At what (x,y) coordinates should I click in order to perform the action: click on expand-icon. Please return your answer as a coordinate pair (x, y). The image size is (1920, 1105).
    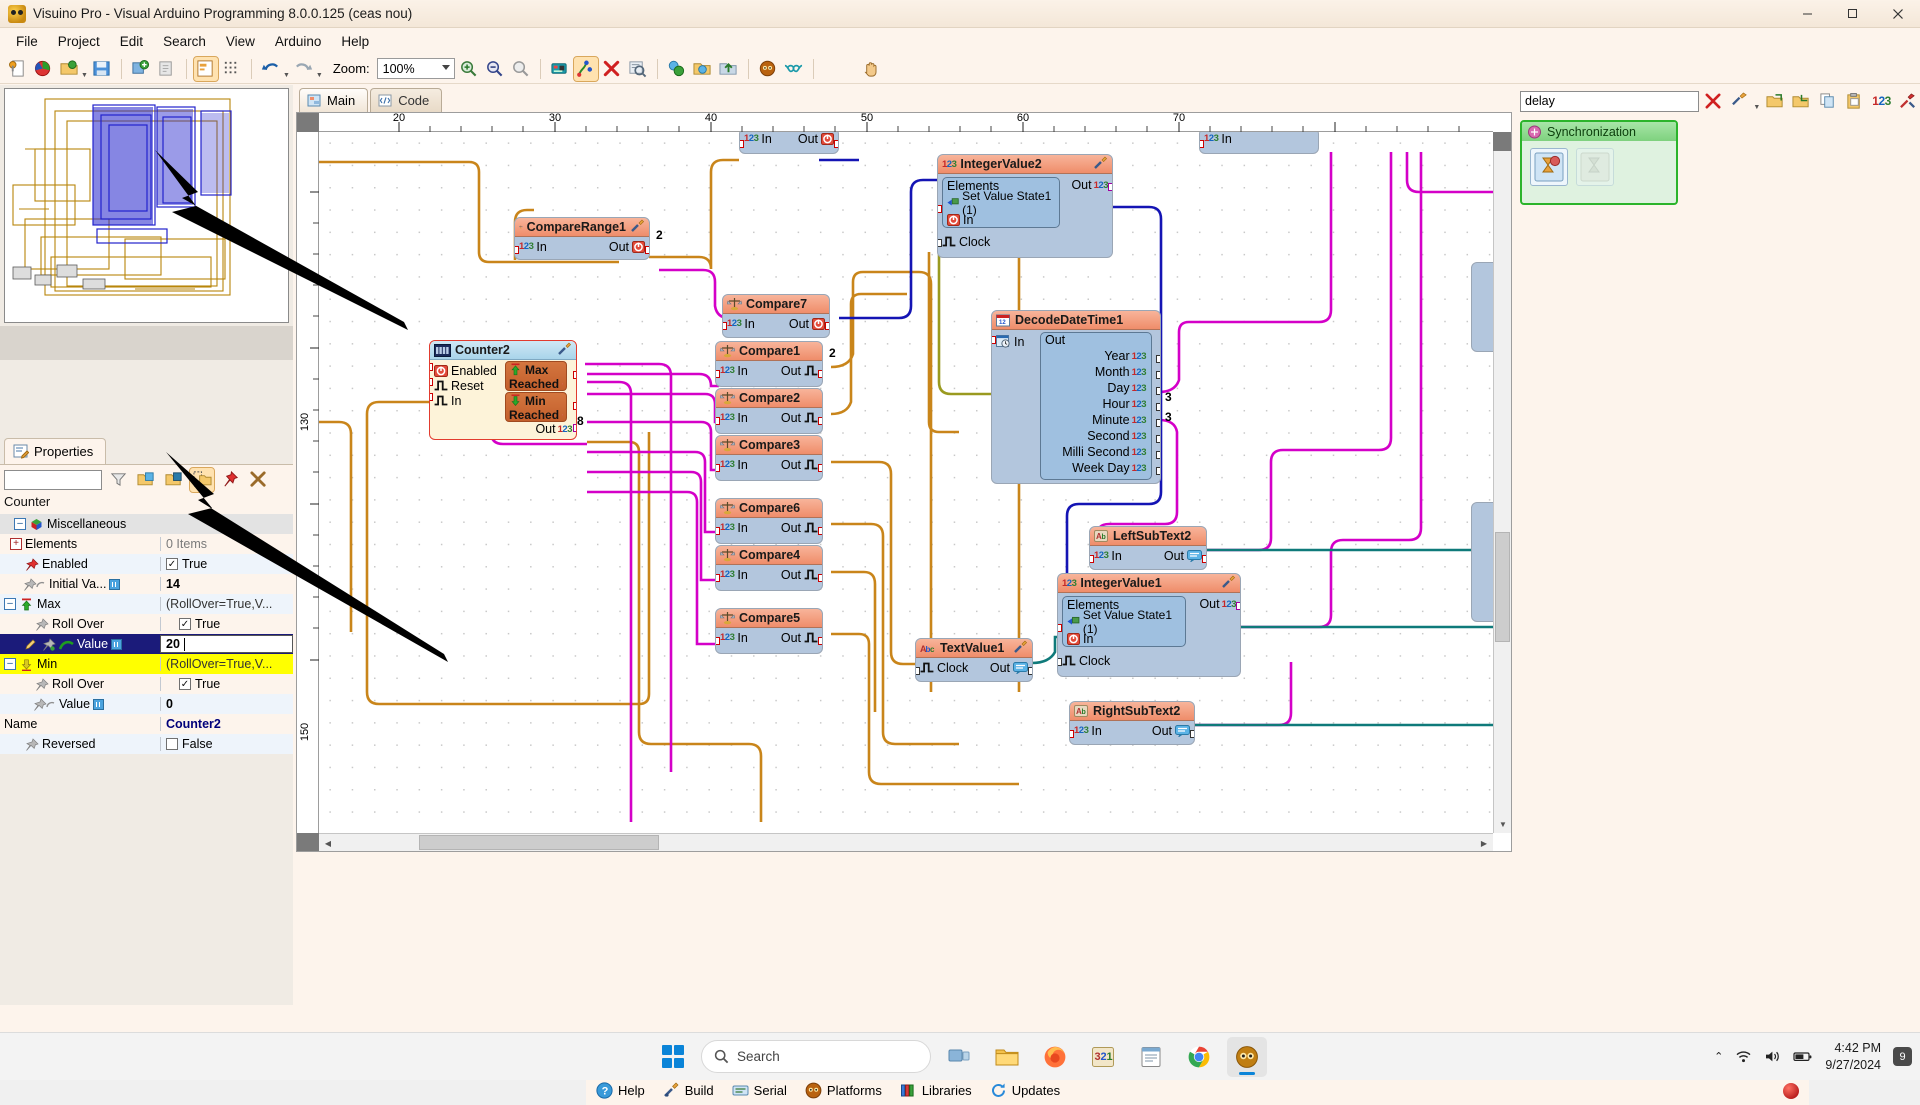
    Looking at the image, I should click on (1775, 101).